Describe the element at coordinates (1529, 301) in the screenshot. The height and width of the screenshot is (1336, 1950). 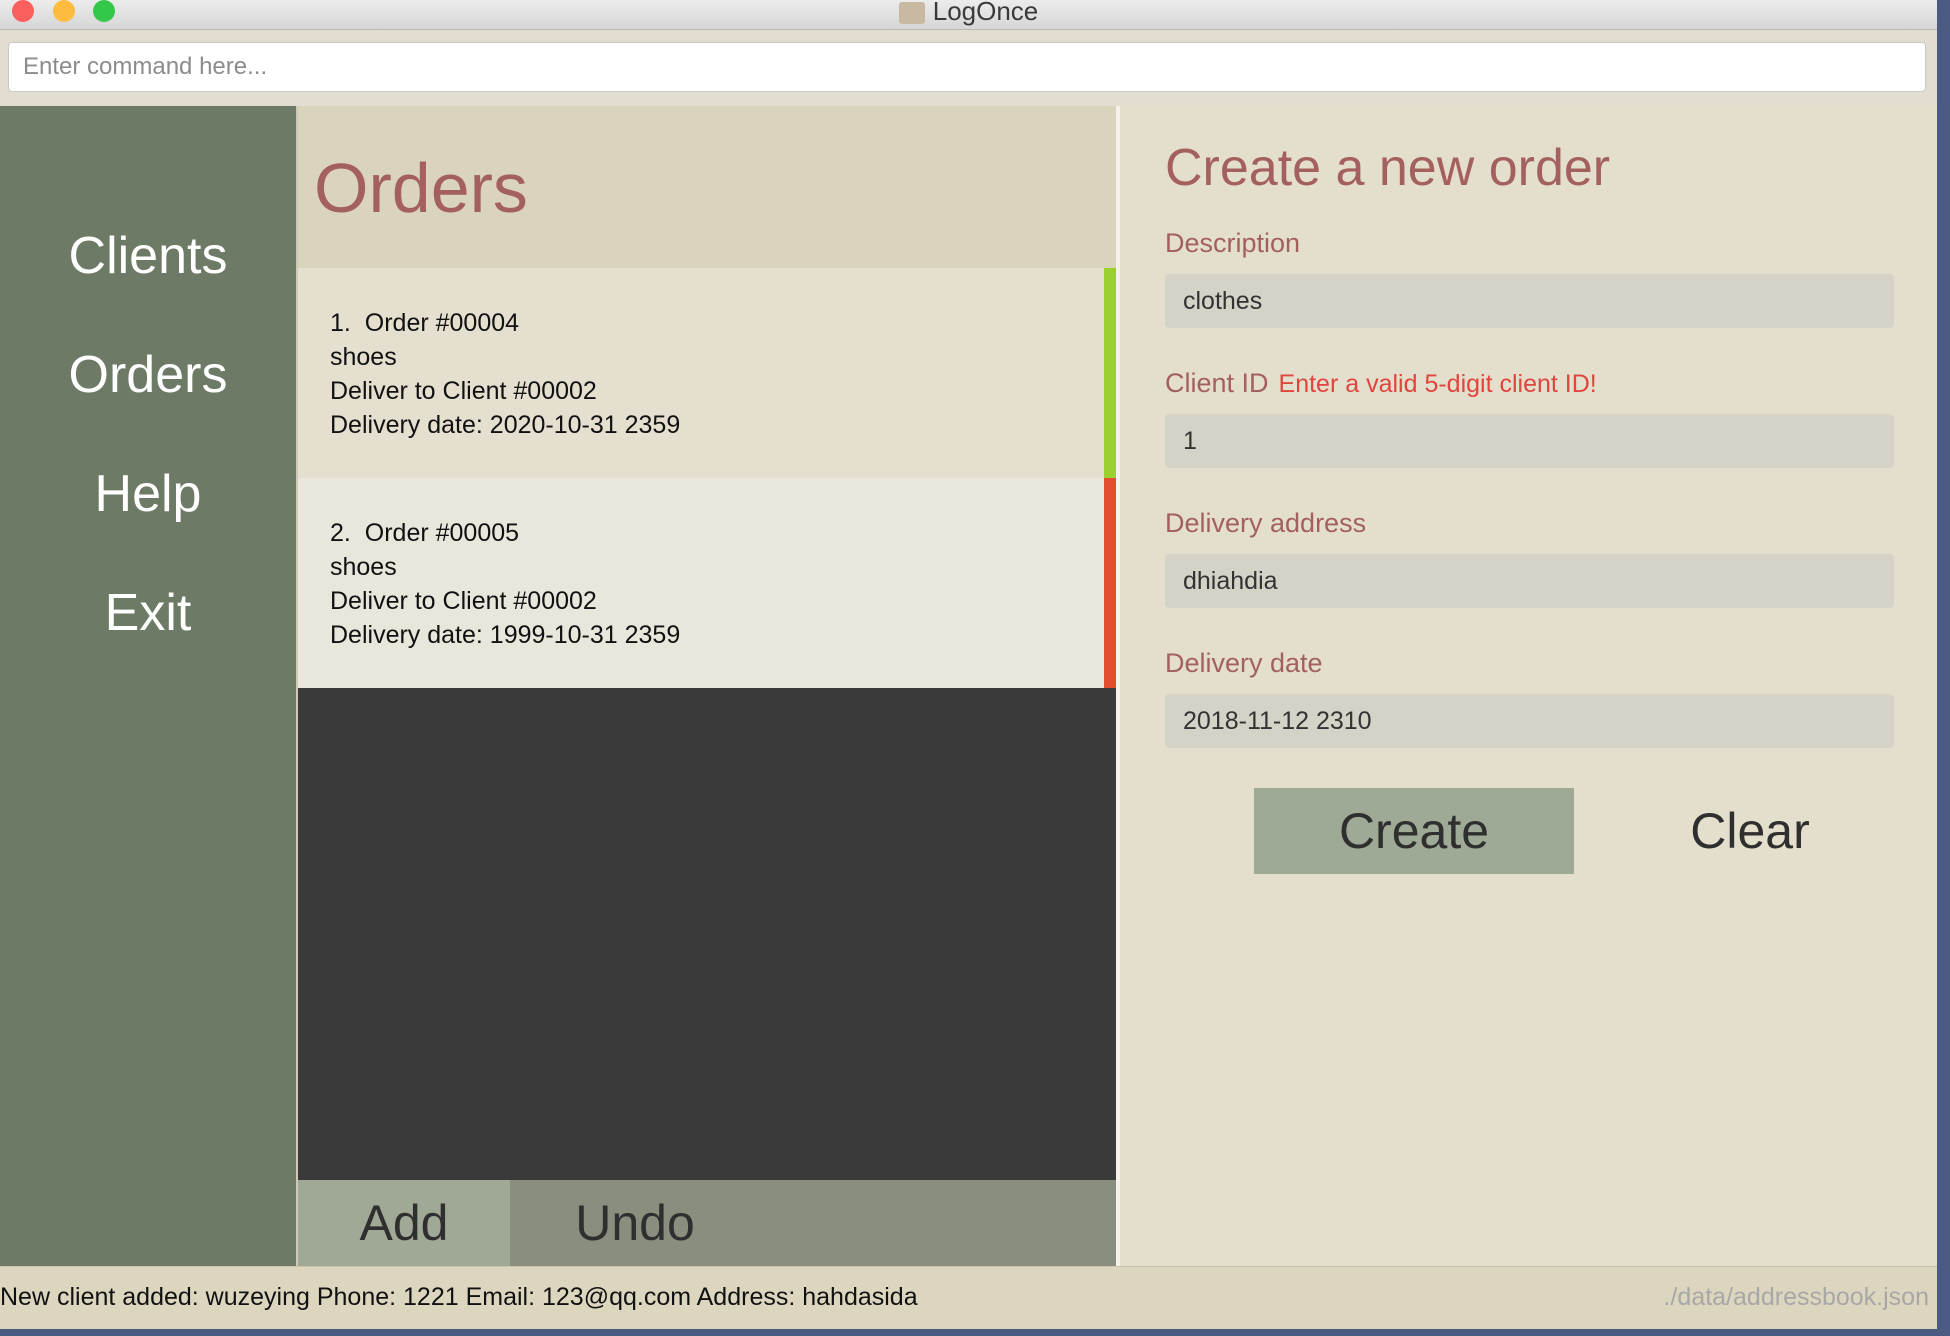
I see `description-field` at that location.